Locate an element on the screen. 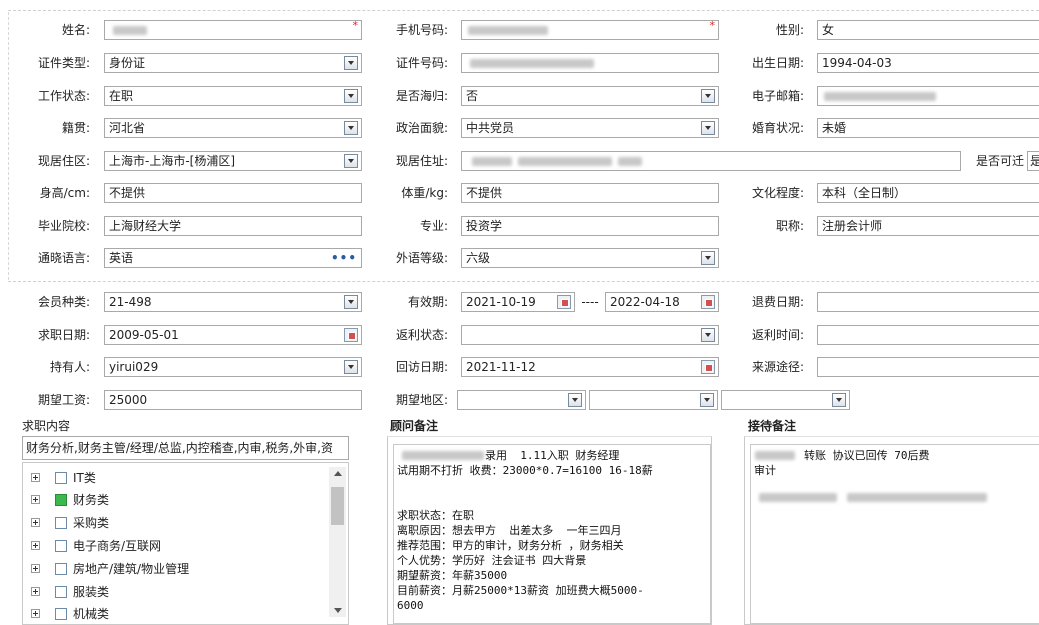  id-type-select: 身份证 is located at coordinates (233, 63).